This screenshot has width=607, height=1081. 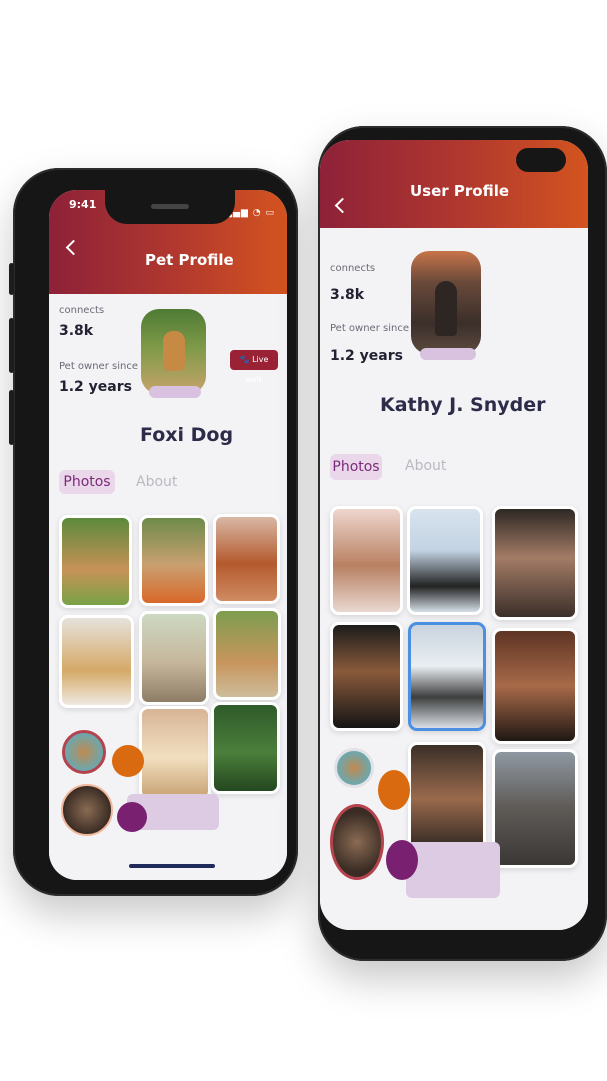 What do you see at coordinates (244, 359) in the screenshot?
I see `paw-icon: 🐾` at bounding box center [244, 359].